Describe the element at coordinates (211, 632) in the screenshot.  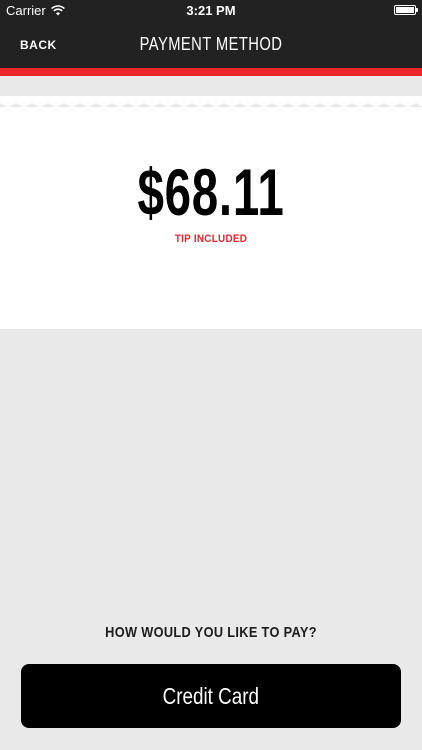
I see `payment-question: HOW WOULD YOU LIKE TO PAY?` at that location.